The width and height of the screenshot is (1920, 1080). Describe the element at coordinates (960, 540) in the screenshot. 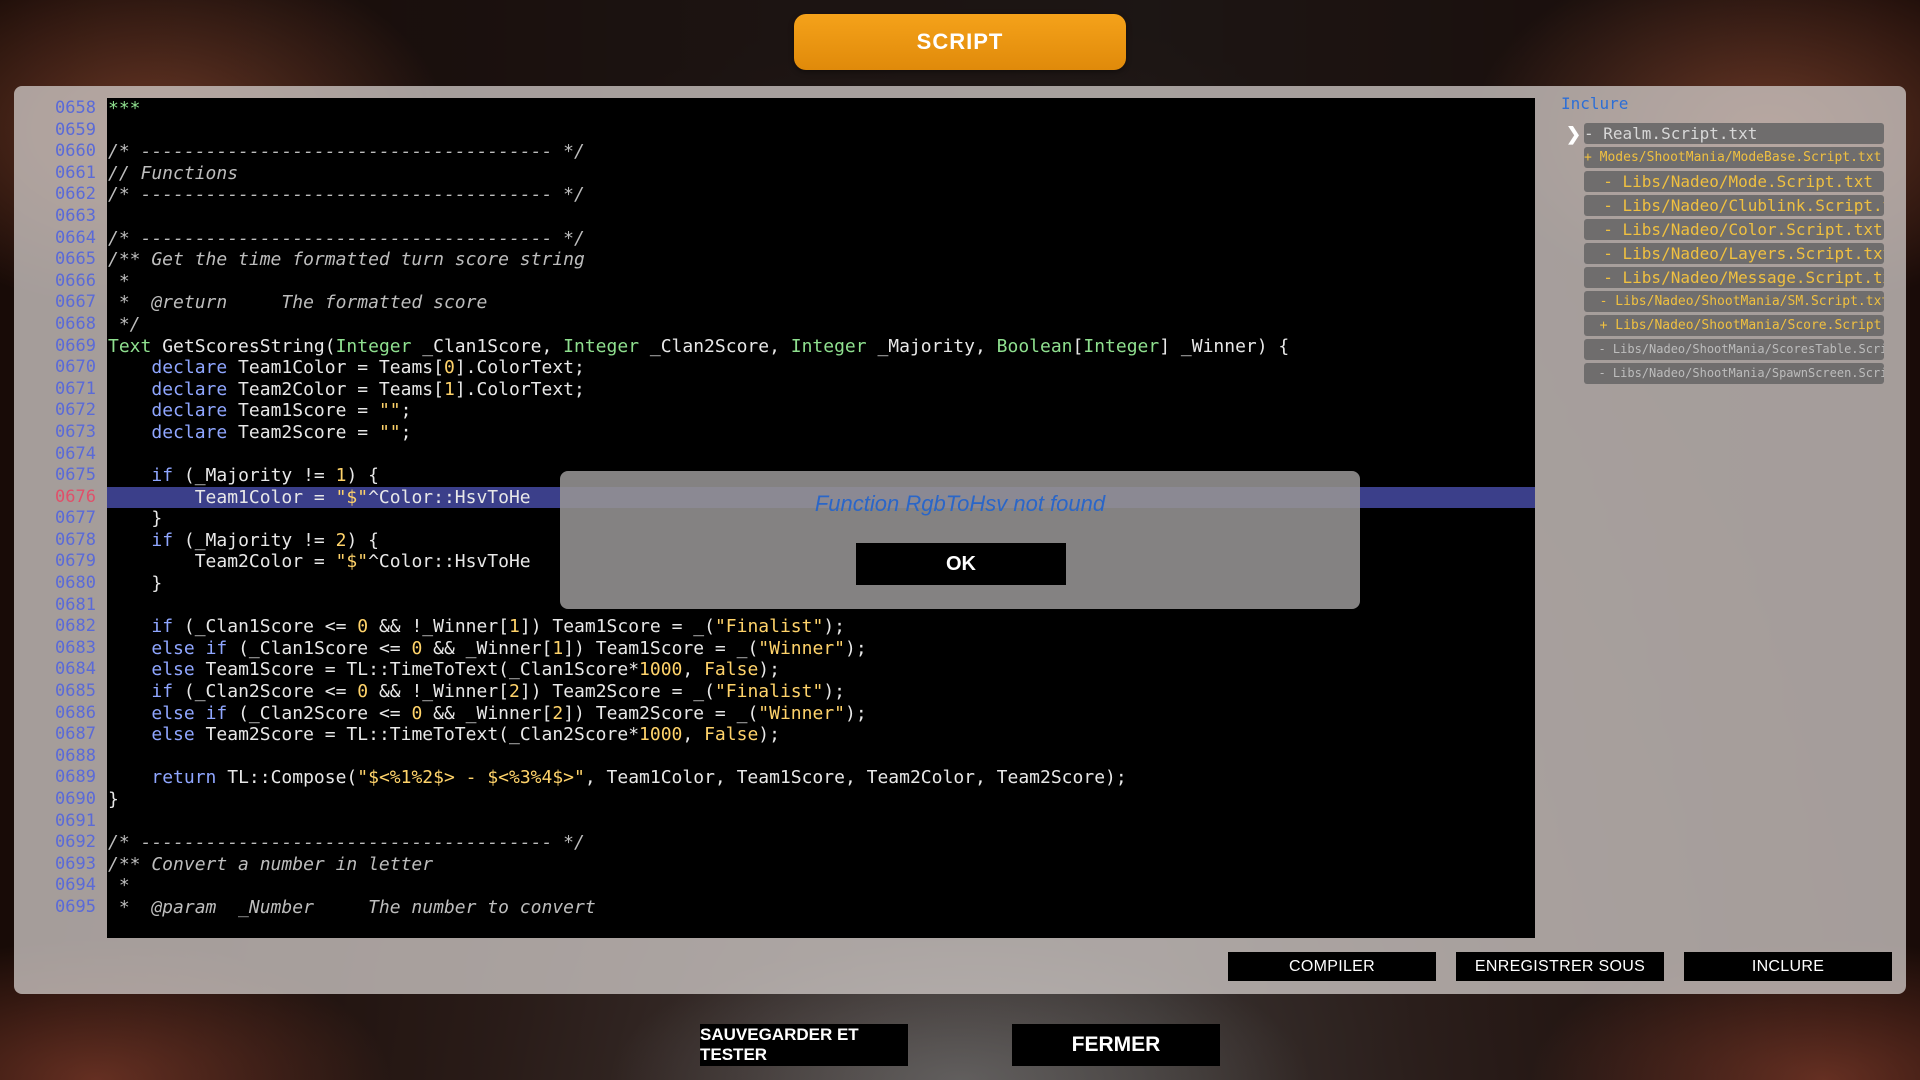

I see `error-dialog: Function RgbToHsv not found OK` at that location.